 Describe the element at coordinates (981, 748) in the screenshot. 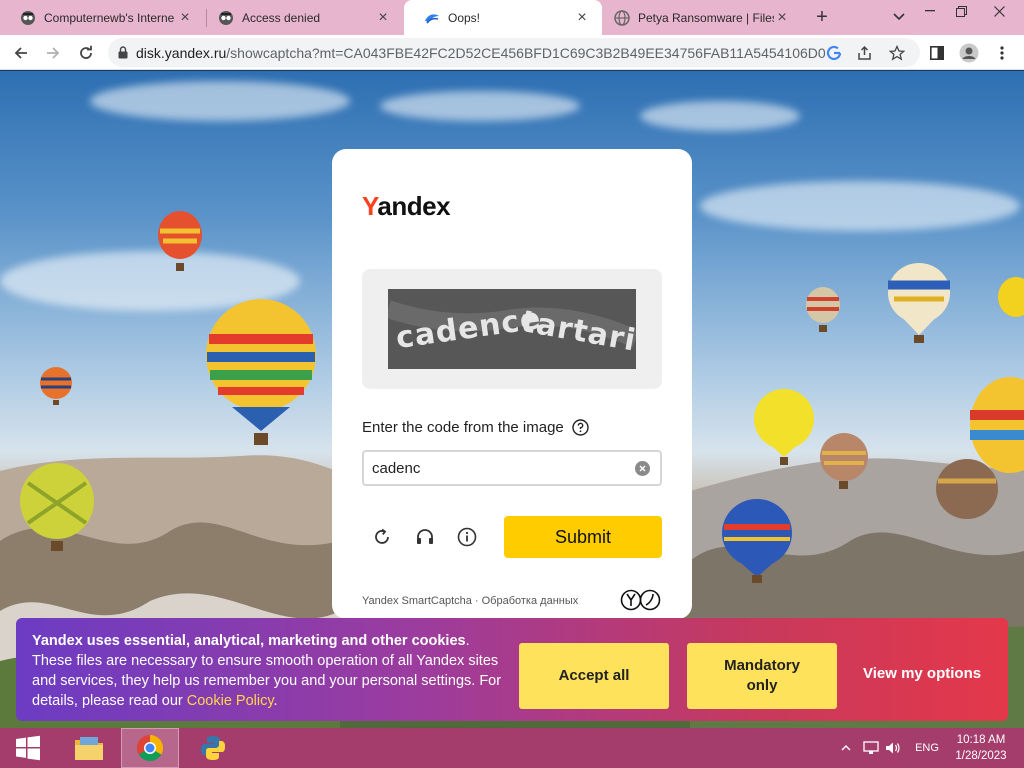

I see `system-clock: 10:18 AM 1/28/2023` at that location.